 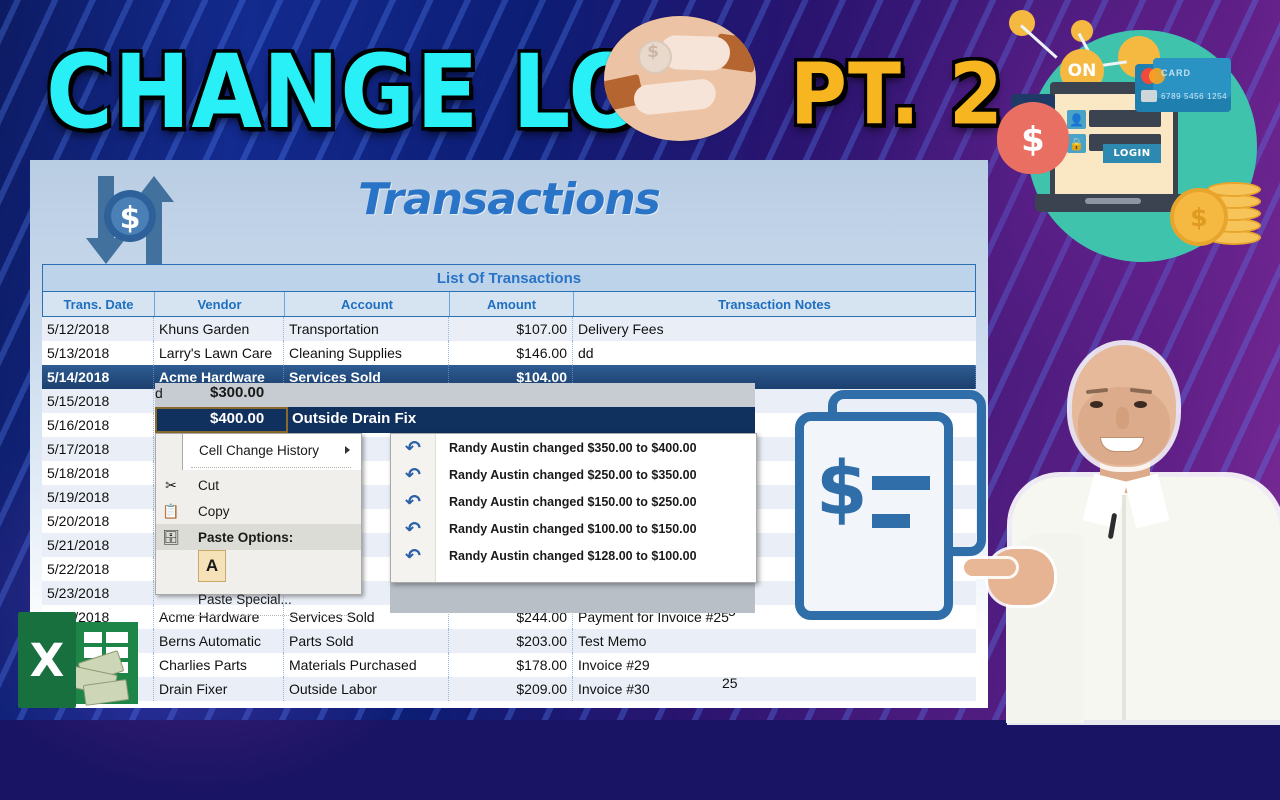 What do you see at coordinates (98, 425) in the screenshot?
I see `table-cell-date: 5/16/2018` at bounding box center [98, 425].